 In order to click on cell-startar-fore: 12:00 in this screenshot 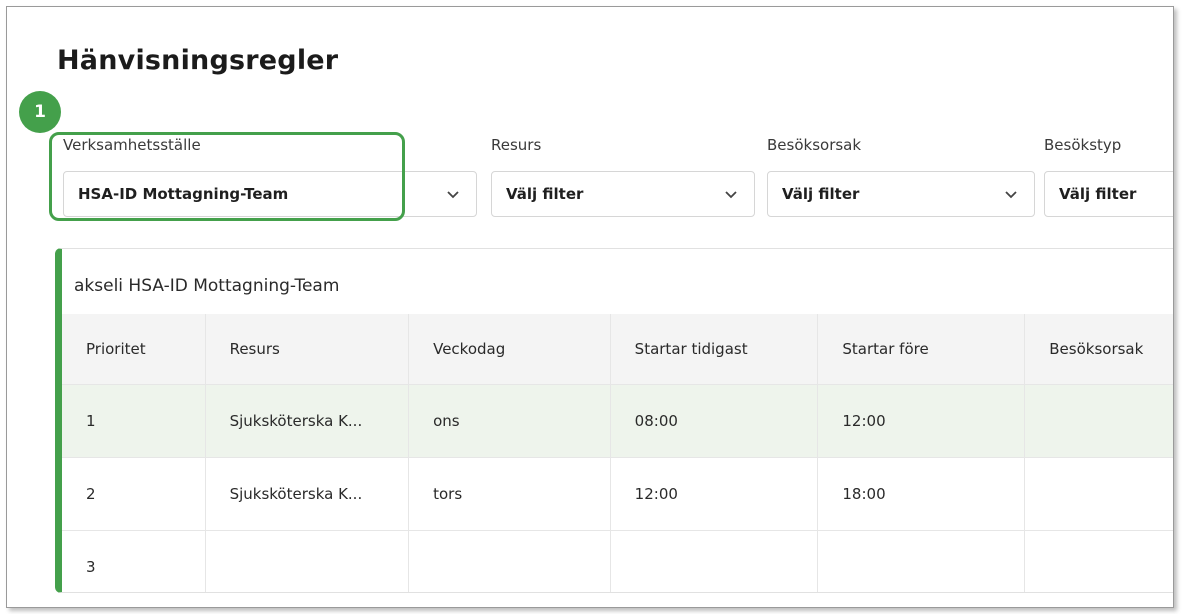, I will do `click(921, 421)`.